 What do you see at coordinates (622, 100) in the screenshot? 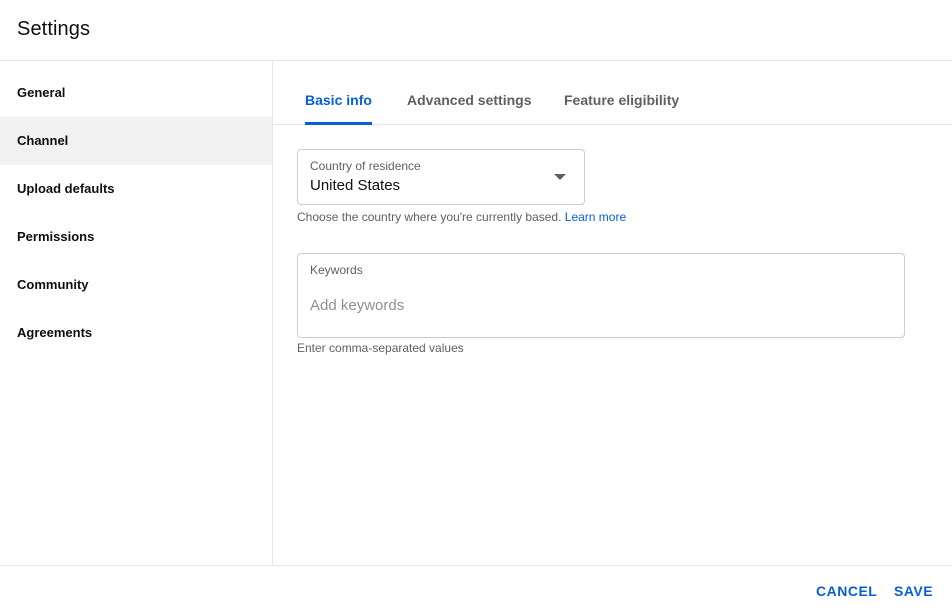
I see `tab-feature-eligibility-label: Feature eligibility` at bounding box center [622, 100].